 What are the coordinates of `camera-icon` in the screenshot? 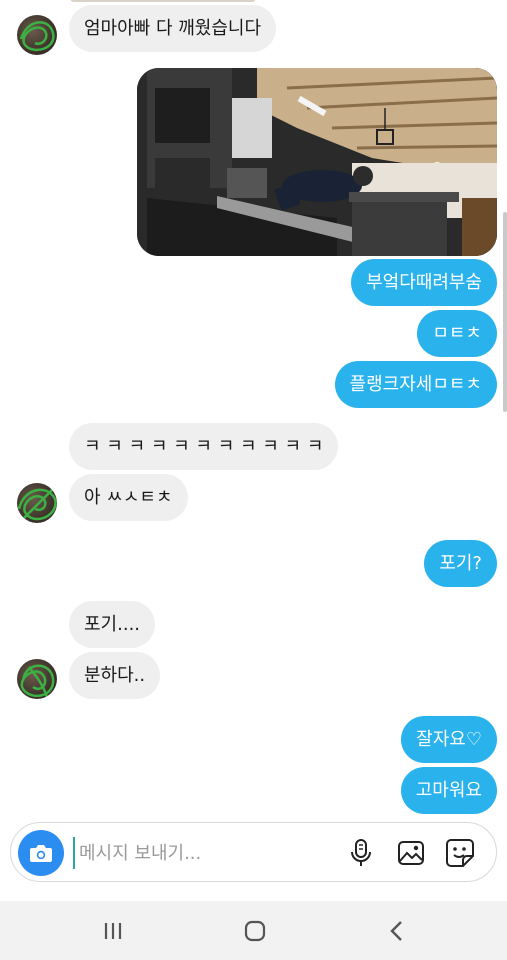 It's located at (41, 853).